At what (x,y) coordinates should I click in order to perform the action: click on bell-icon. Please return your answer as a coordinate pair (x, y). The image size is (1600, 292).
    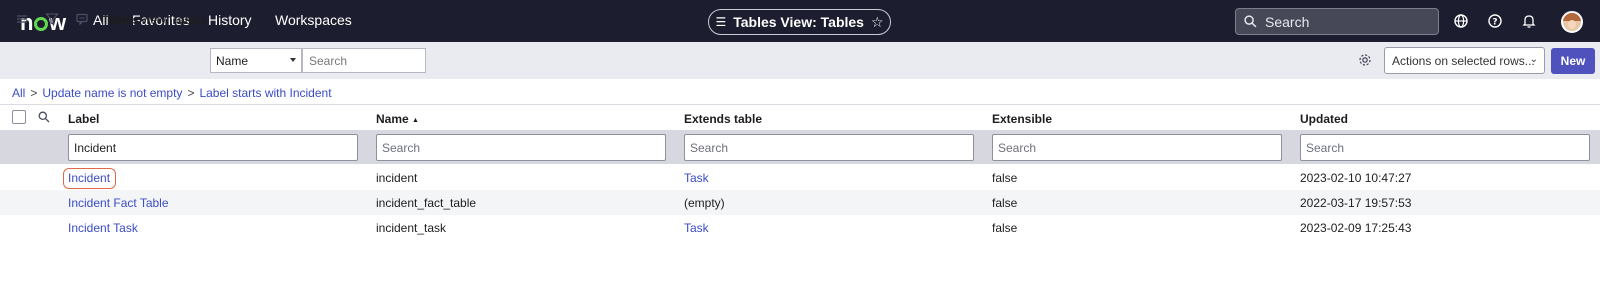
    Looking at the image, I should click on (1529, 21).